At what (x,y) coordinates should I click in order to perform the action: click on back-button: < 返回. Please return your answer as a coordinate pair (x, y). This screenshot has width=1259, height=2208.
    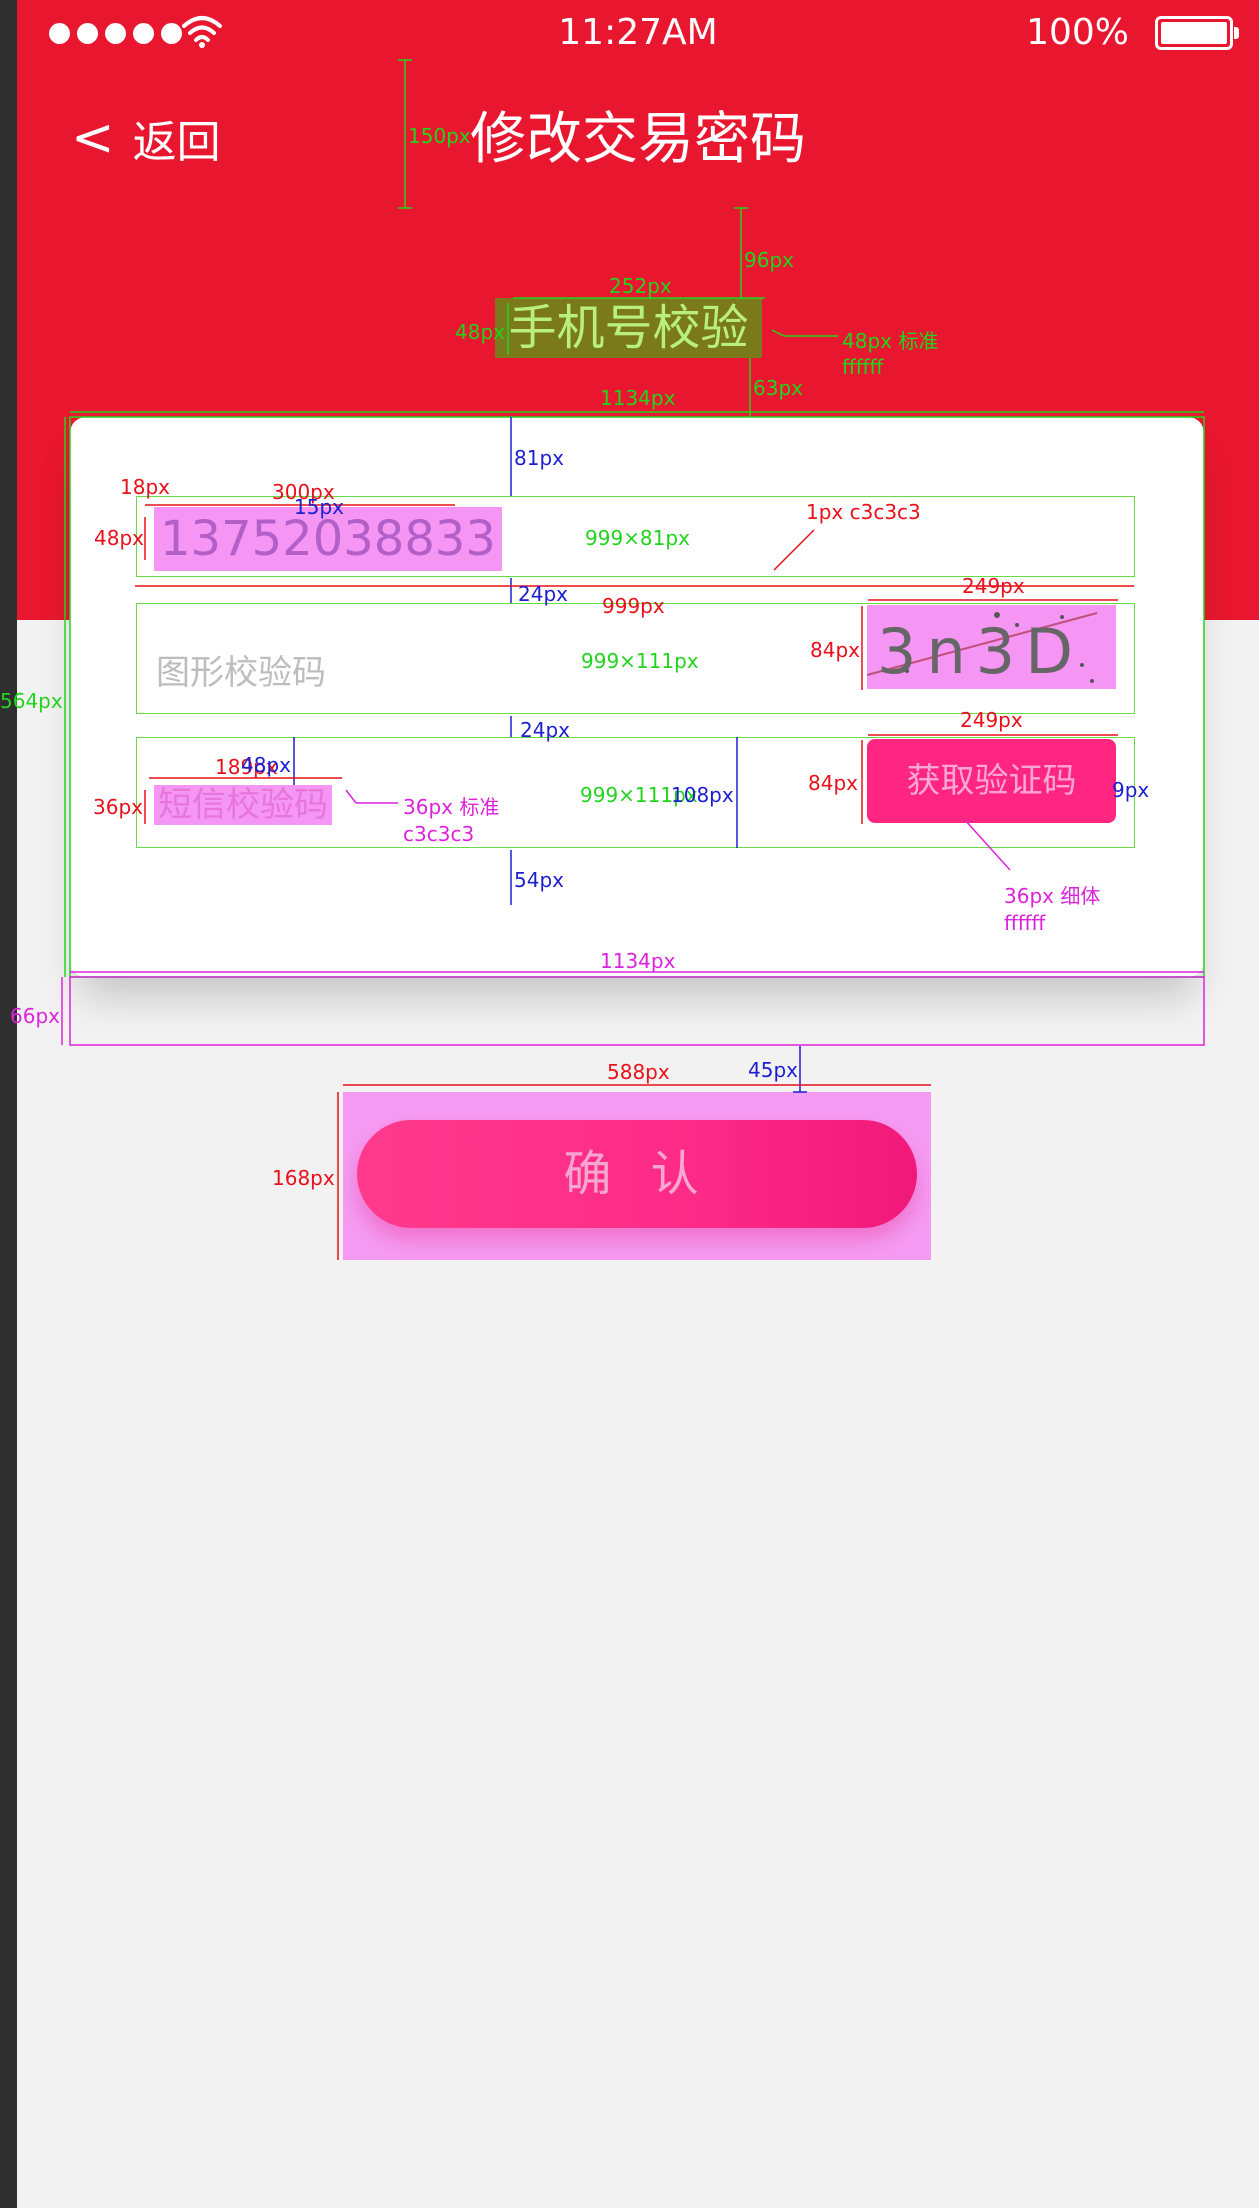
    Looking at the image, I should click on (146, 138).